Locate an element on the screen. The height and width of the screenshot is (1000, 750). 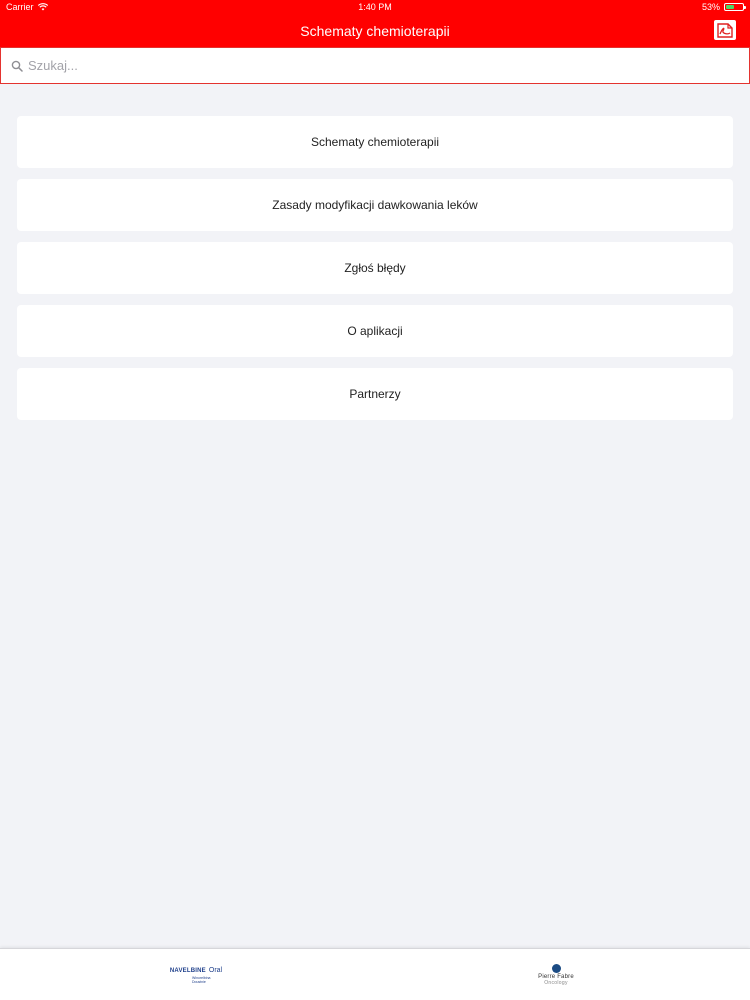
nav-bar: Schematy chemioterapii is located at coordinates (375, 30).